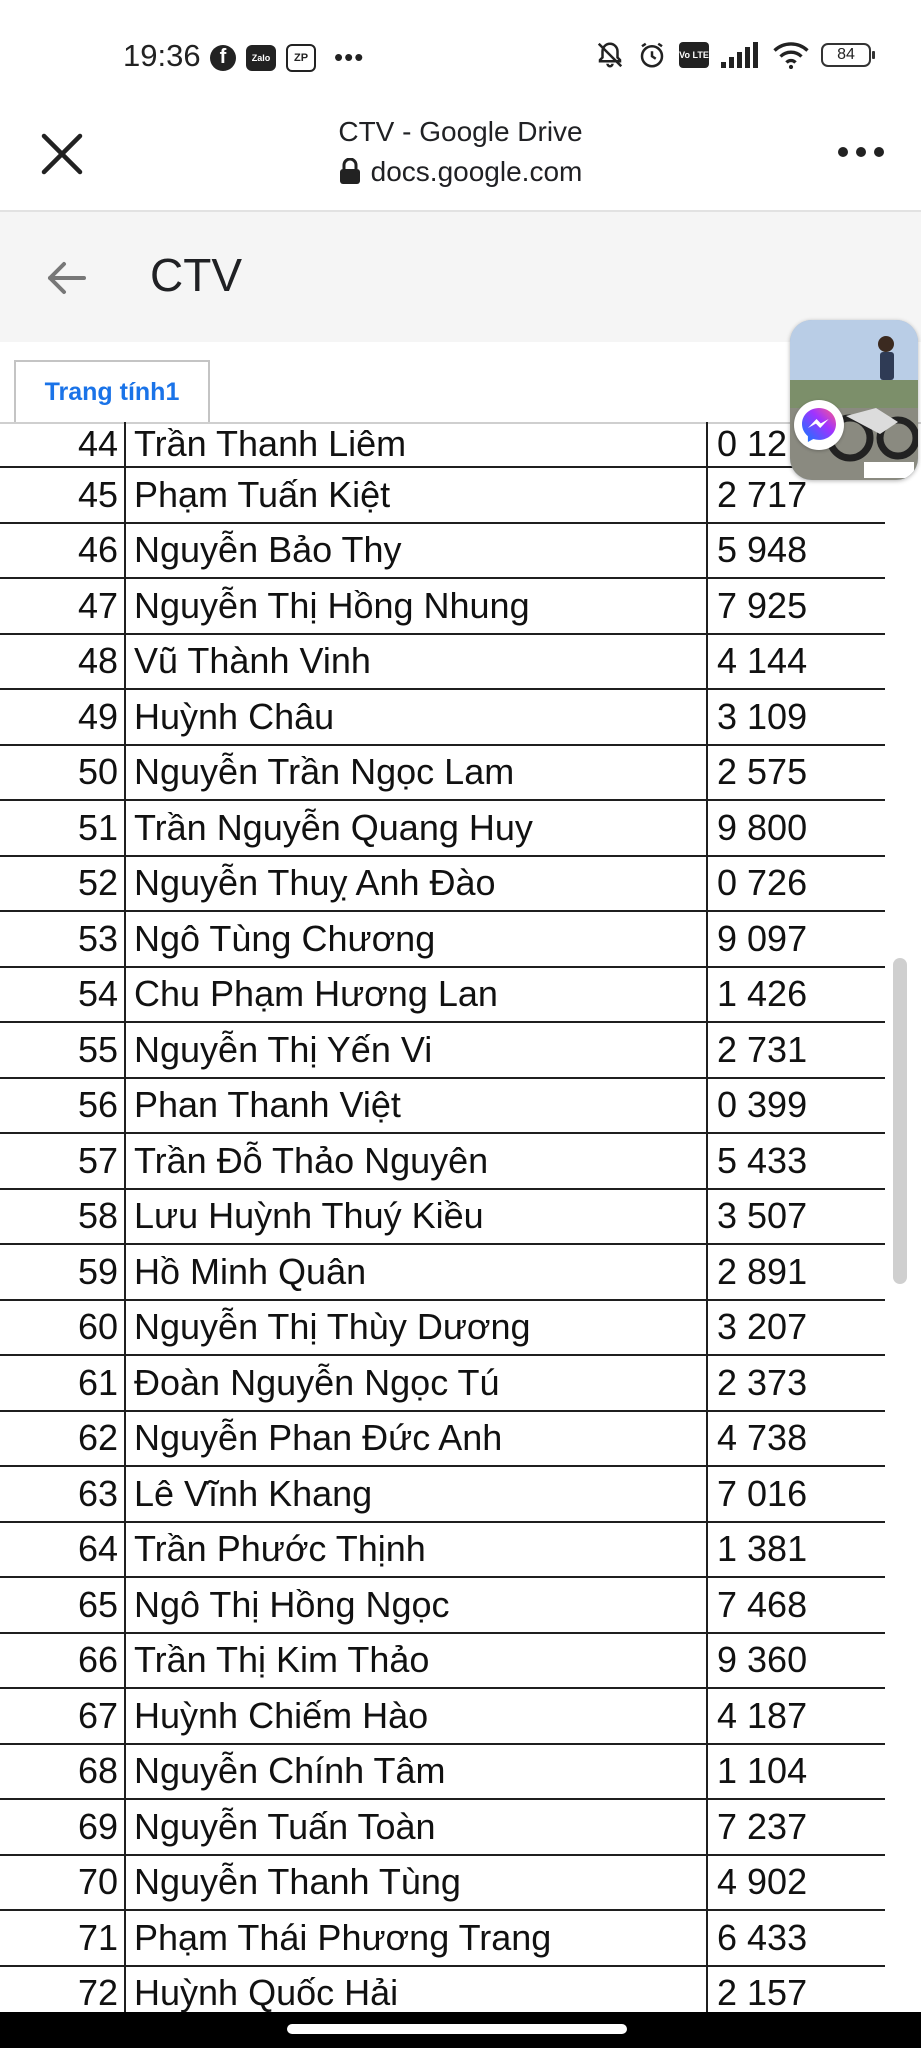  What do you see at coordinates (414, 1938) in the screenshot?
I see `name-cell: Phạm Thái Phương Trang` at bounding box center [414, 1938].